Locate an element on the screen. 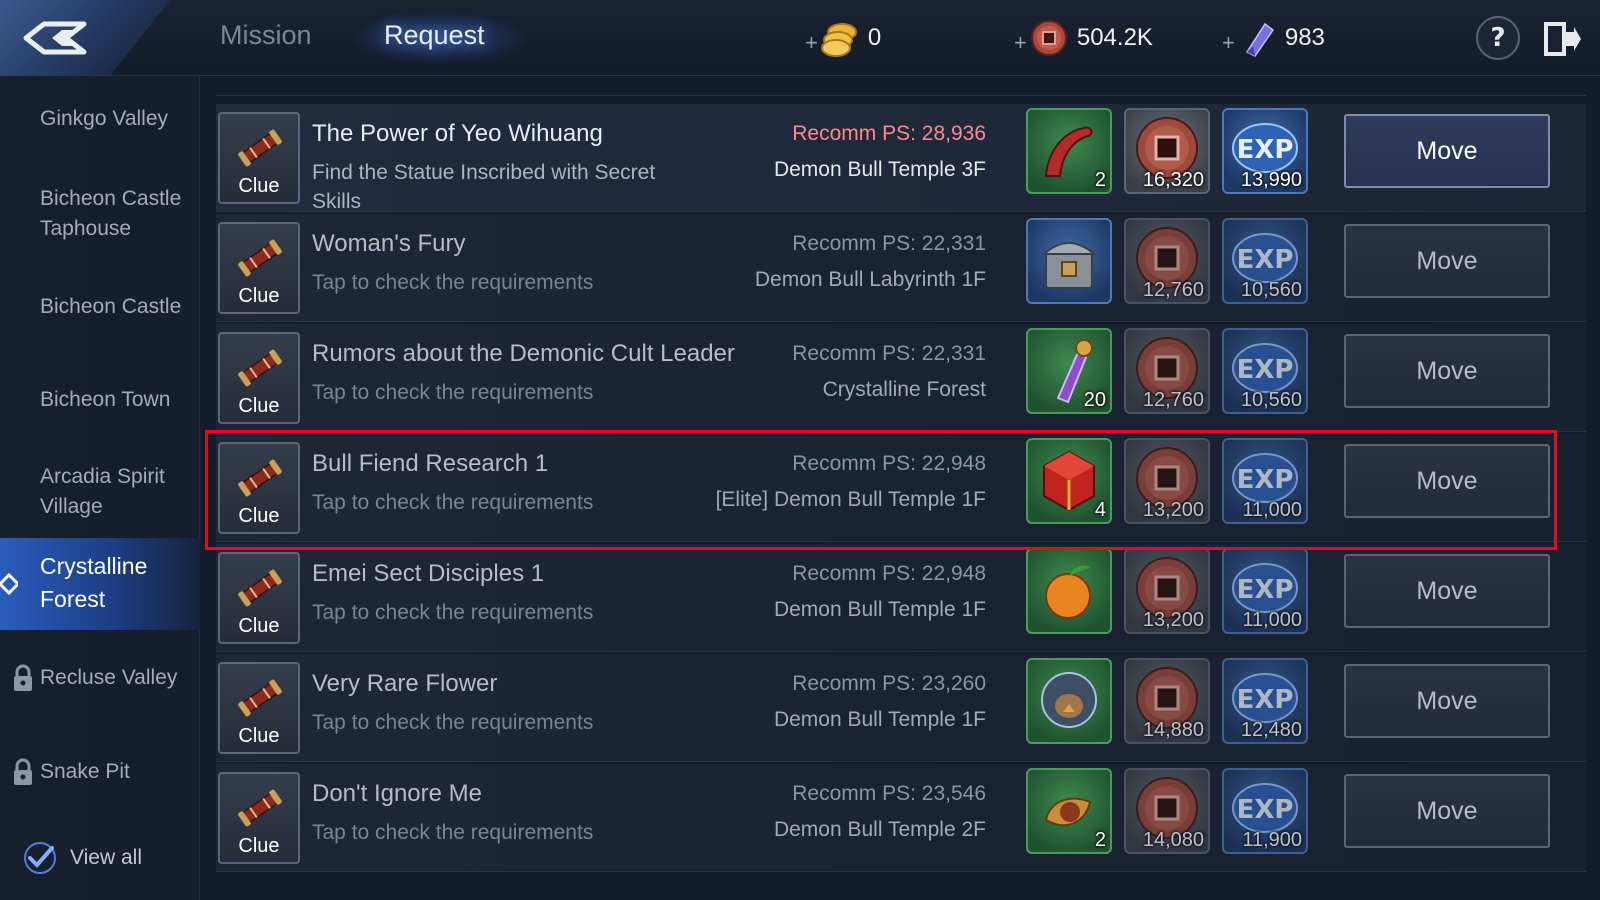 The image size is (1600, 900). quest-location: Demon Bull Labyrinth 1F is located at coordinates (870, 279).